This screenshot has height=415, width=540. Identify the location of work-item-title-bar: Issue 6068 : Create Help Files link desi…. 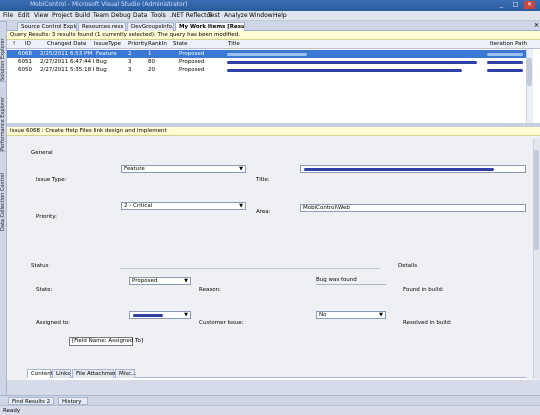
(273, 131).